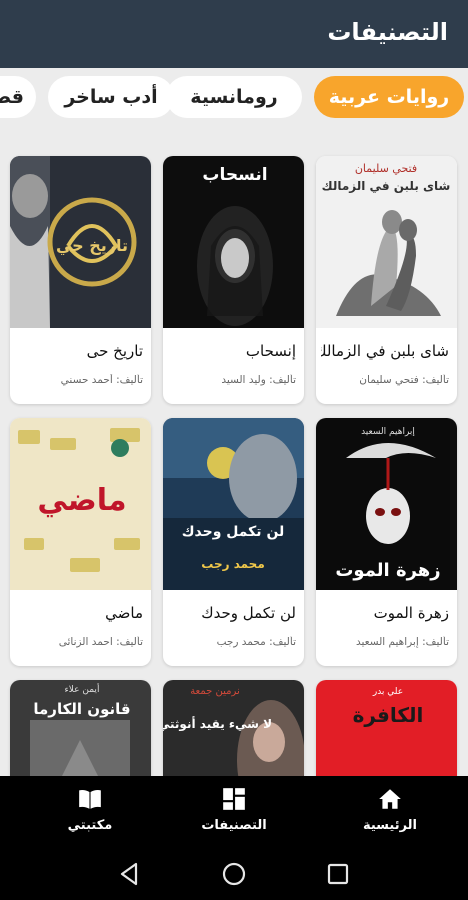 This screenshot has width=468, height=900. What do you see at coordinates (386, 168) in the screenshot?
I see `svg-text: فتحي سليمان` at bounding box center [386, 168].